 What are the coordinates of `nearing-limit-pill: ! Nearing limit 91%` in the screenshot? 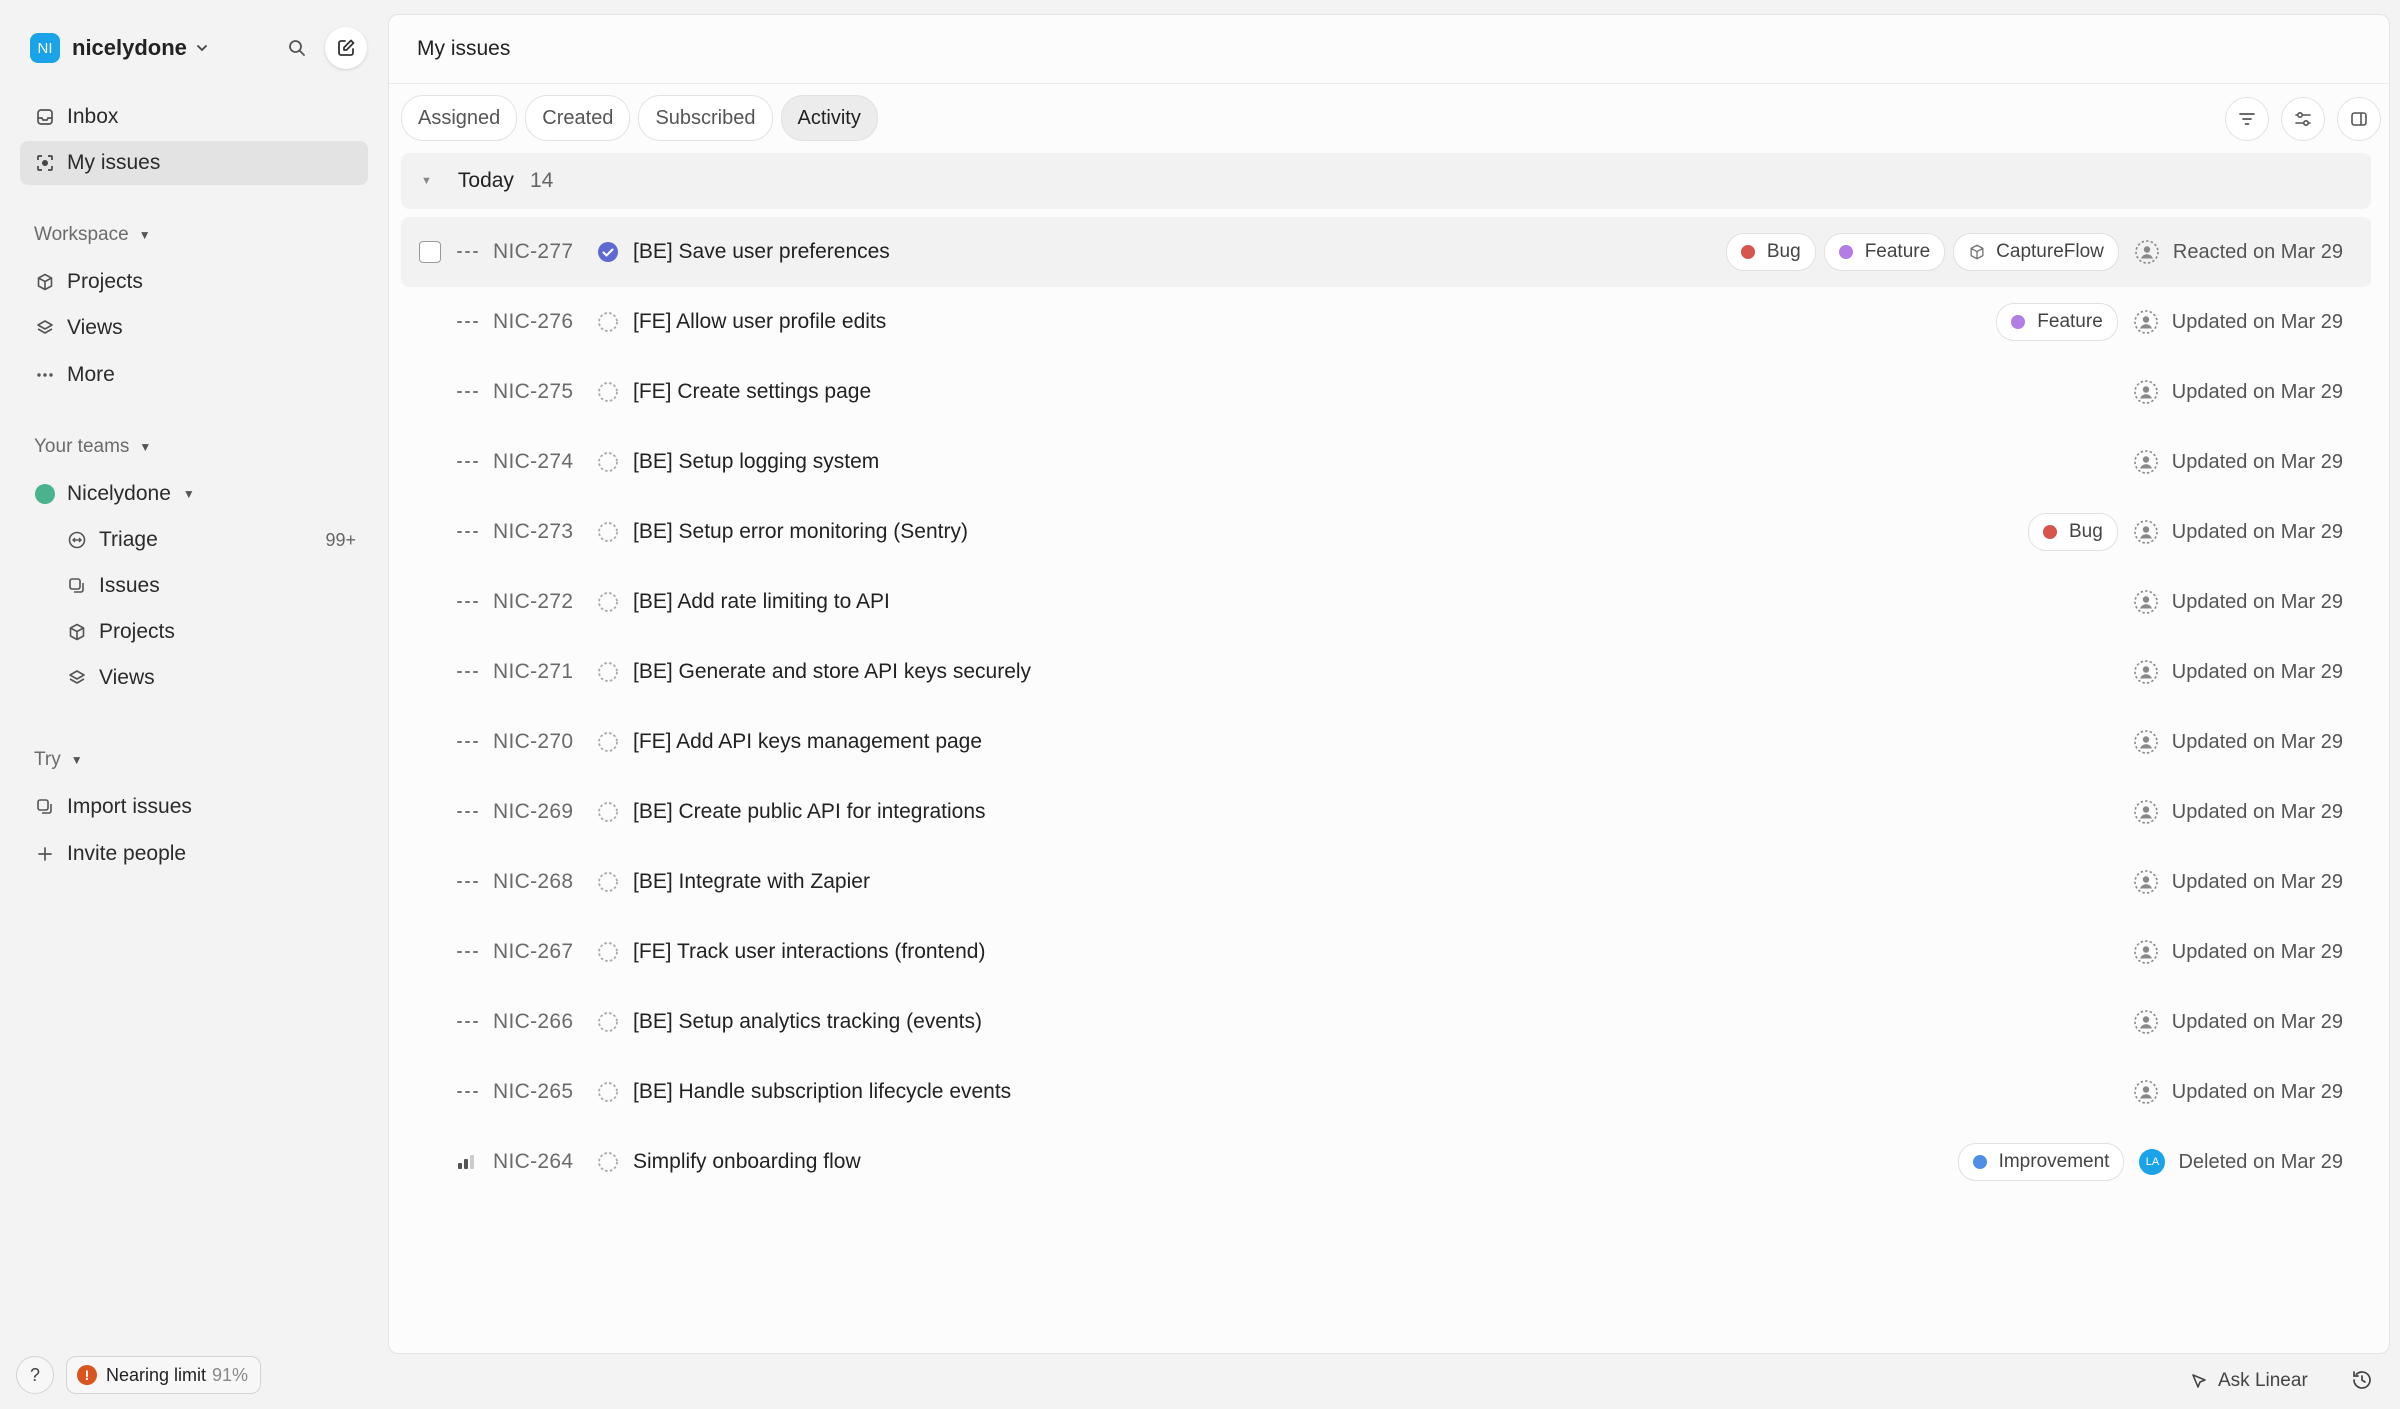 It's located at (164, 1375).